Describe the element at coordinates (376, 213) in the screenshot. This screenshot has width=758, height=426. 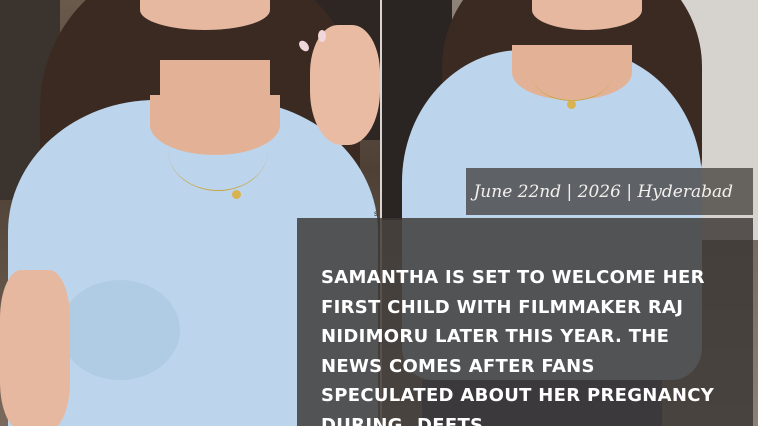
I see `stray-character: s` at that location.